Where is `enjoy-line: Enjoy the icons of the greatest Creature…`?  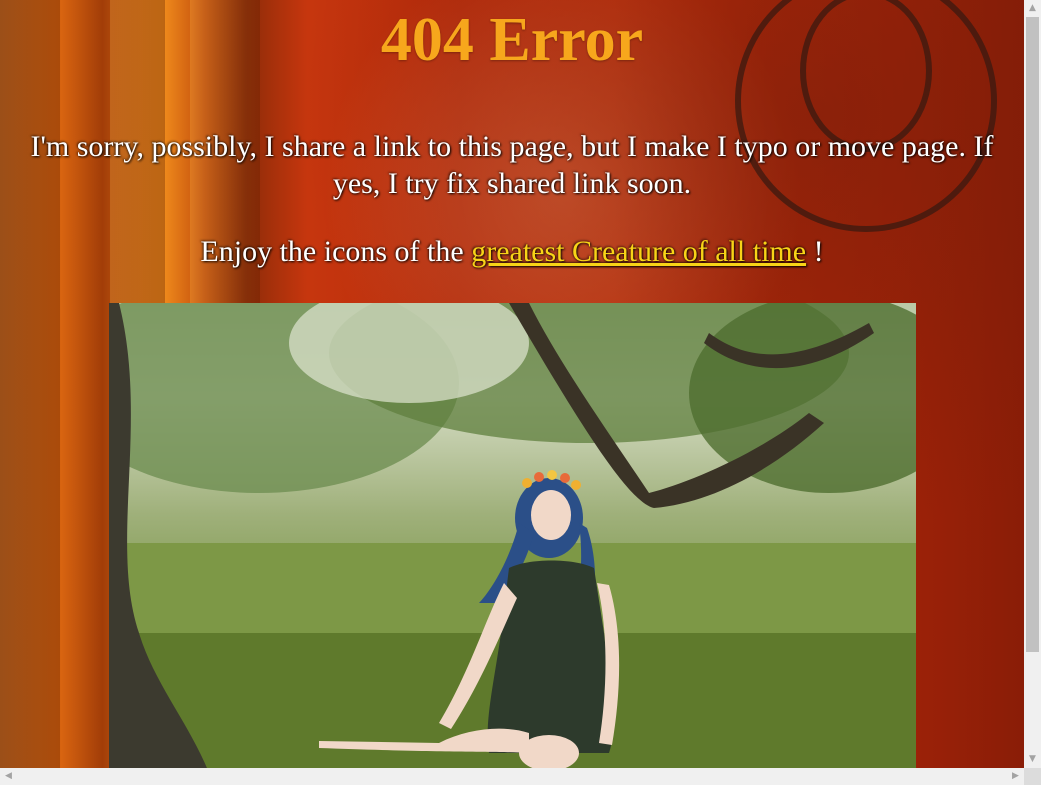 enjoy-line: Enjoy the icons of the greatest Creature… is located at coordinates (512, 251).